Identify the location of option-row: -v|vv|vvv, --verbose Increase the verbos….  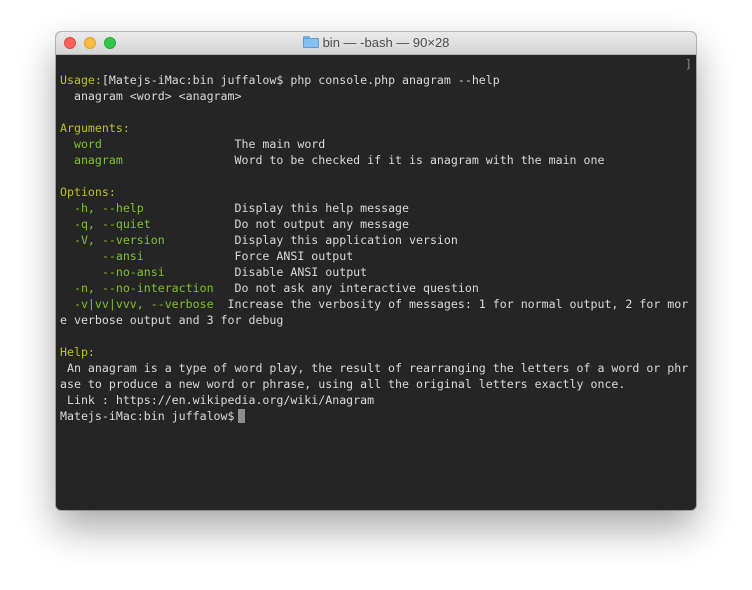
(376, 304).